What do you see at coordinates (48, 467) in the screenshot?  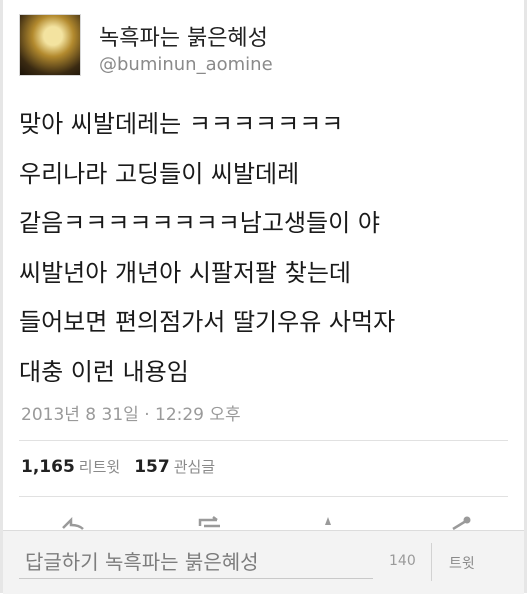 I see `retweet-count: 1,165` at bounding box center [48, 467].